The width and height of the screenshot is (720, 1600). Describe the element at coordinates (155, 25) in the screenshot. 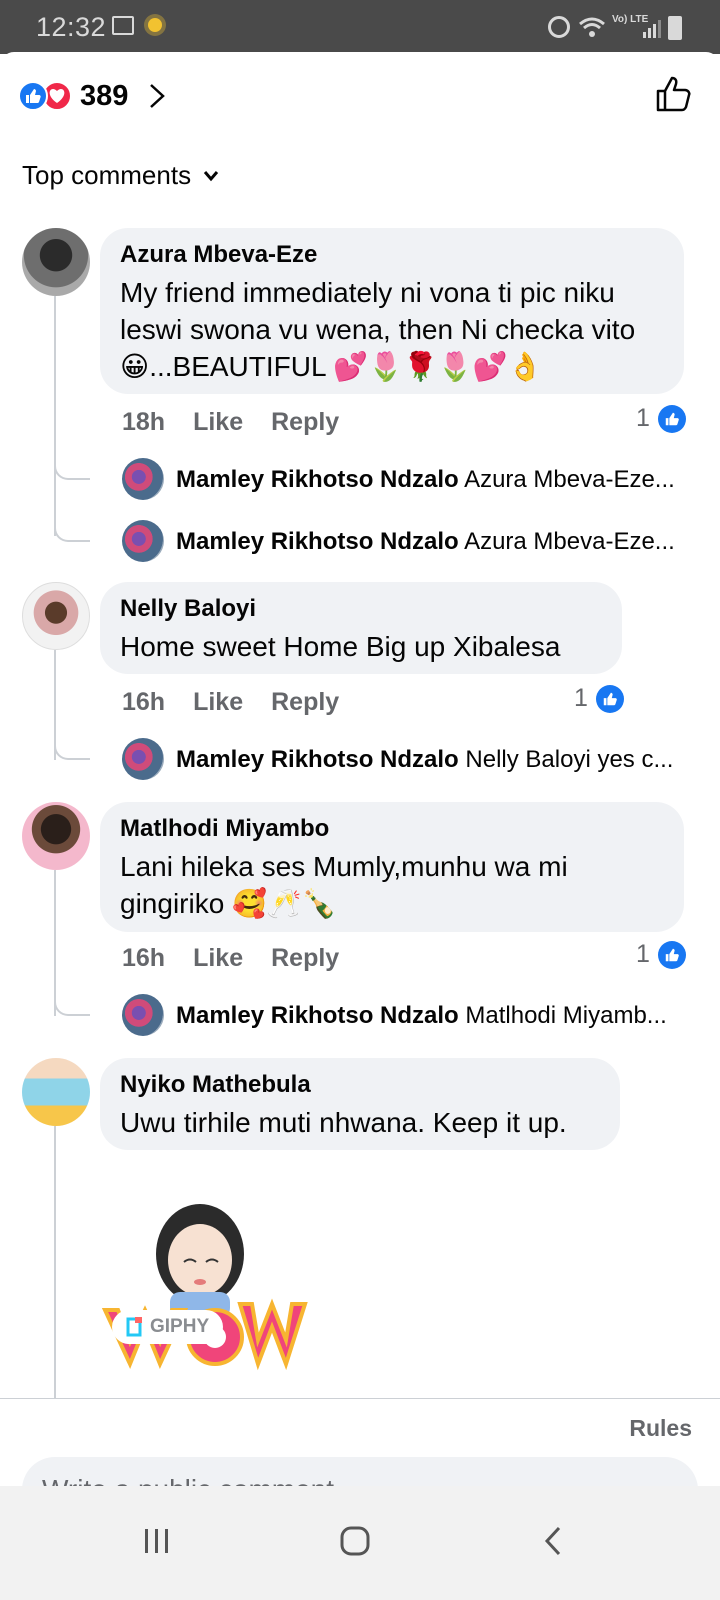

I see `sun-icon` at that location.